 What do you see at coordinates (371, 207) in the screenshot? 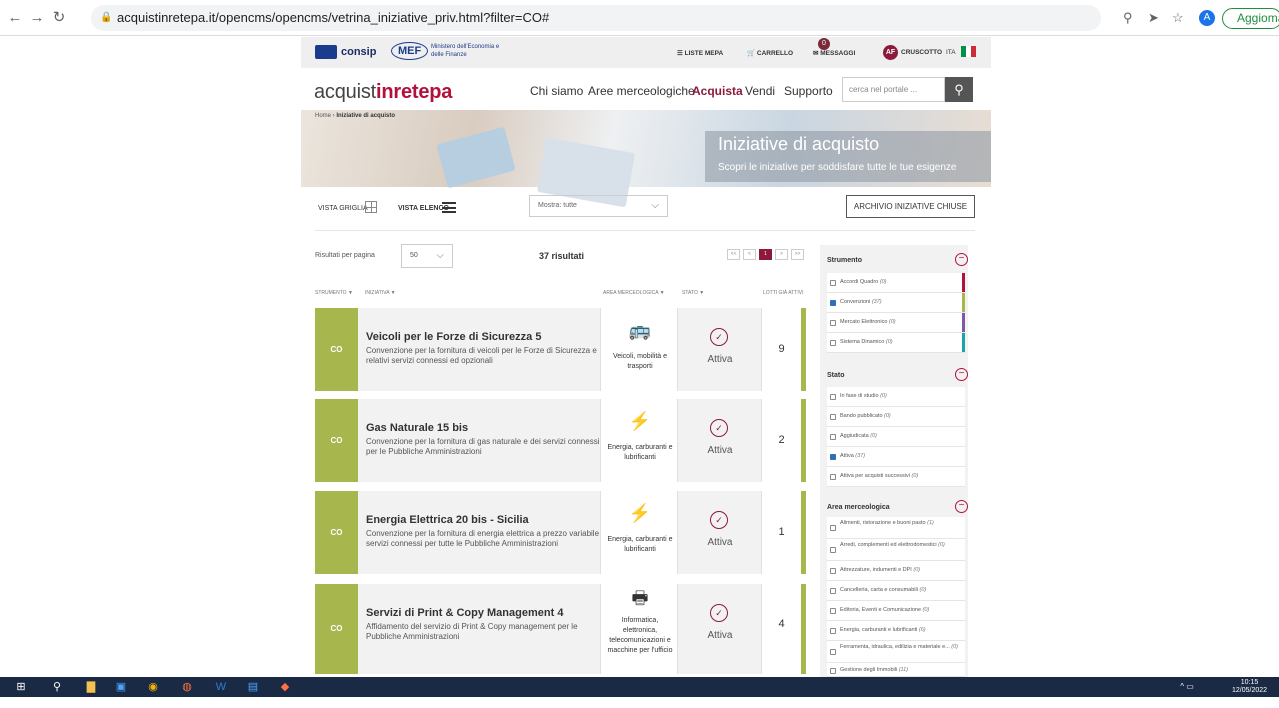
I see `grid-icon` at bounding box center [371, 207].